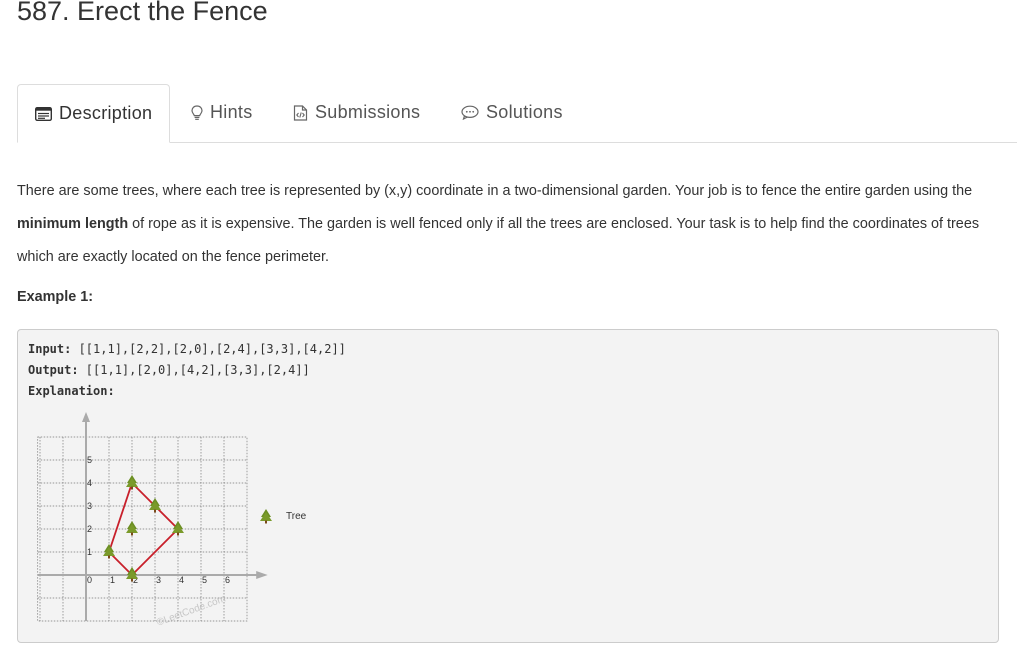 Image resolution: width=1017 pixels, height=660 pixels. I want to click on output-line: Output: [[1,1],[2,0],[4,2],[3,3],[2,4]], so click(169, 370).